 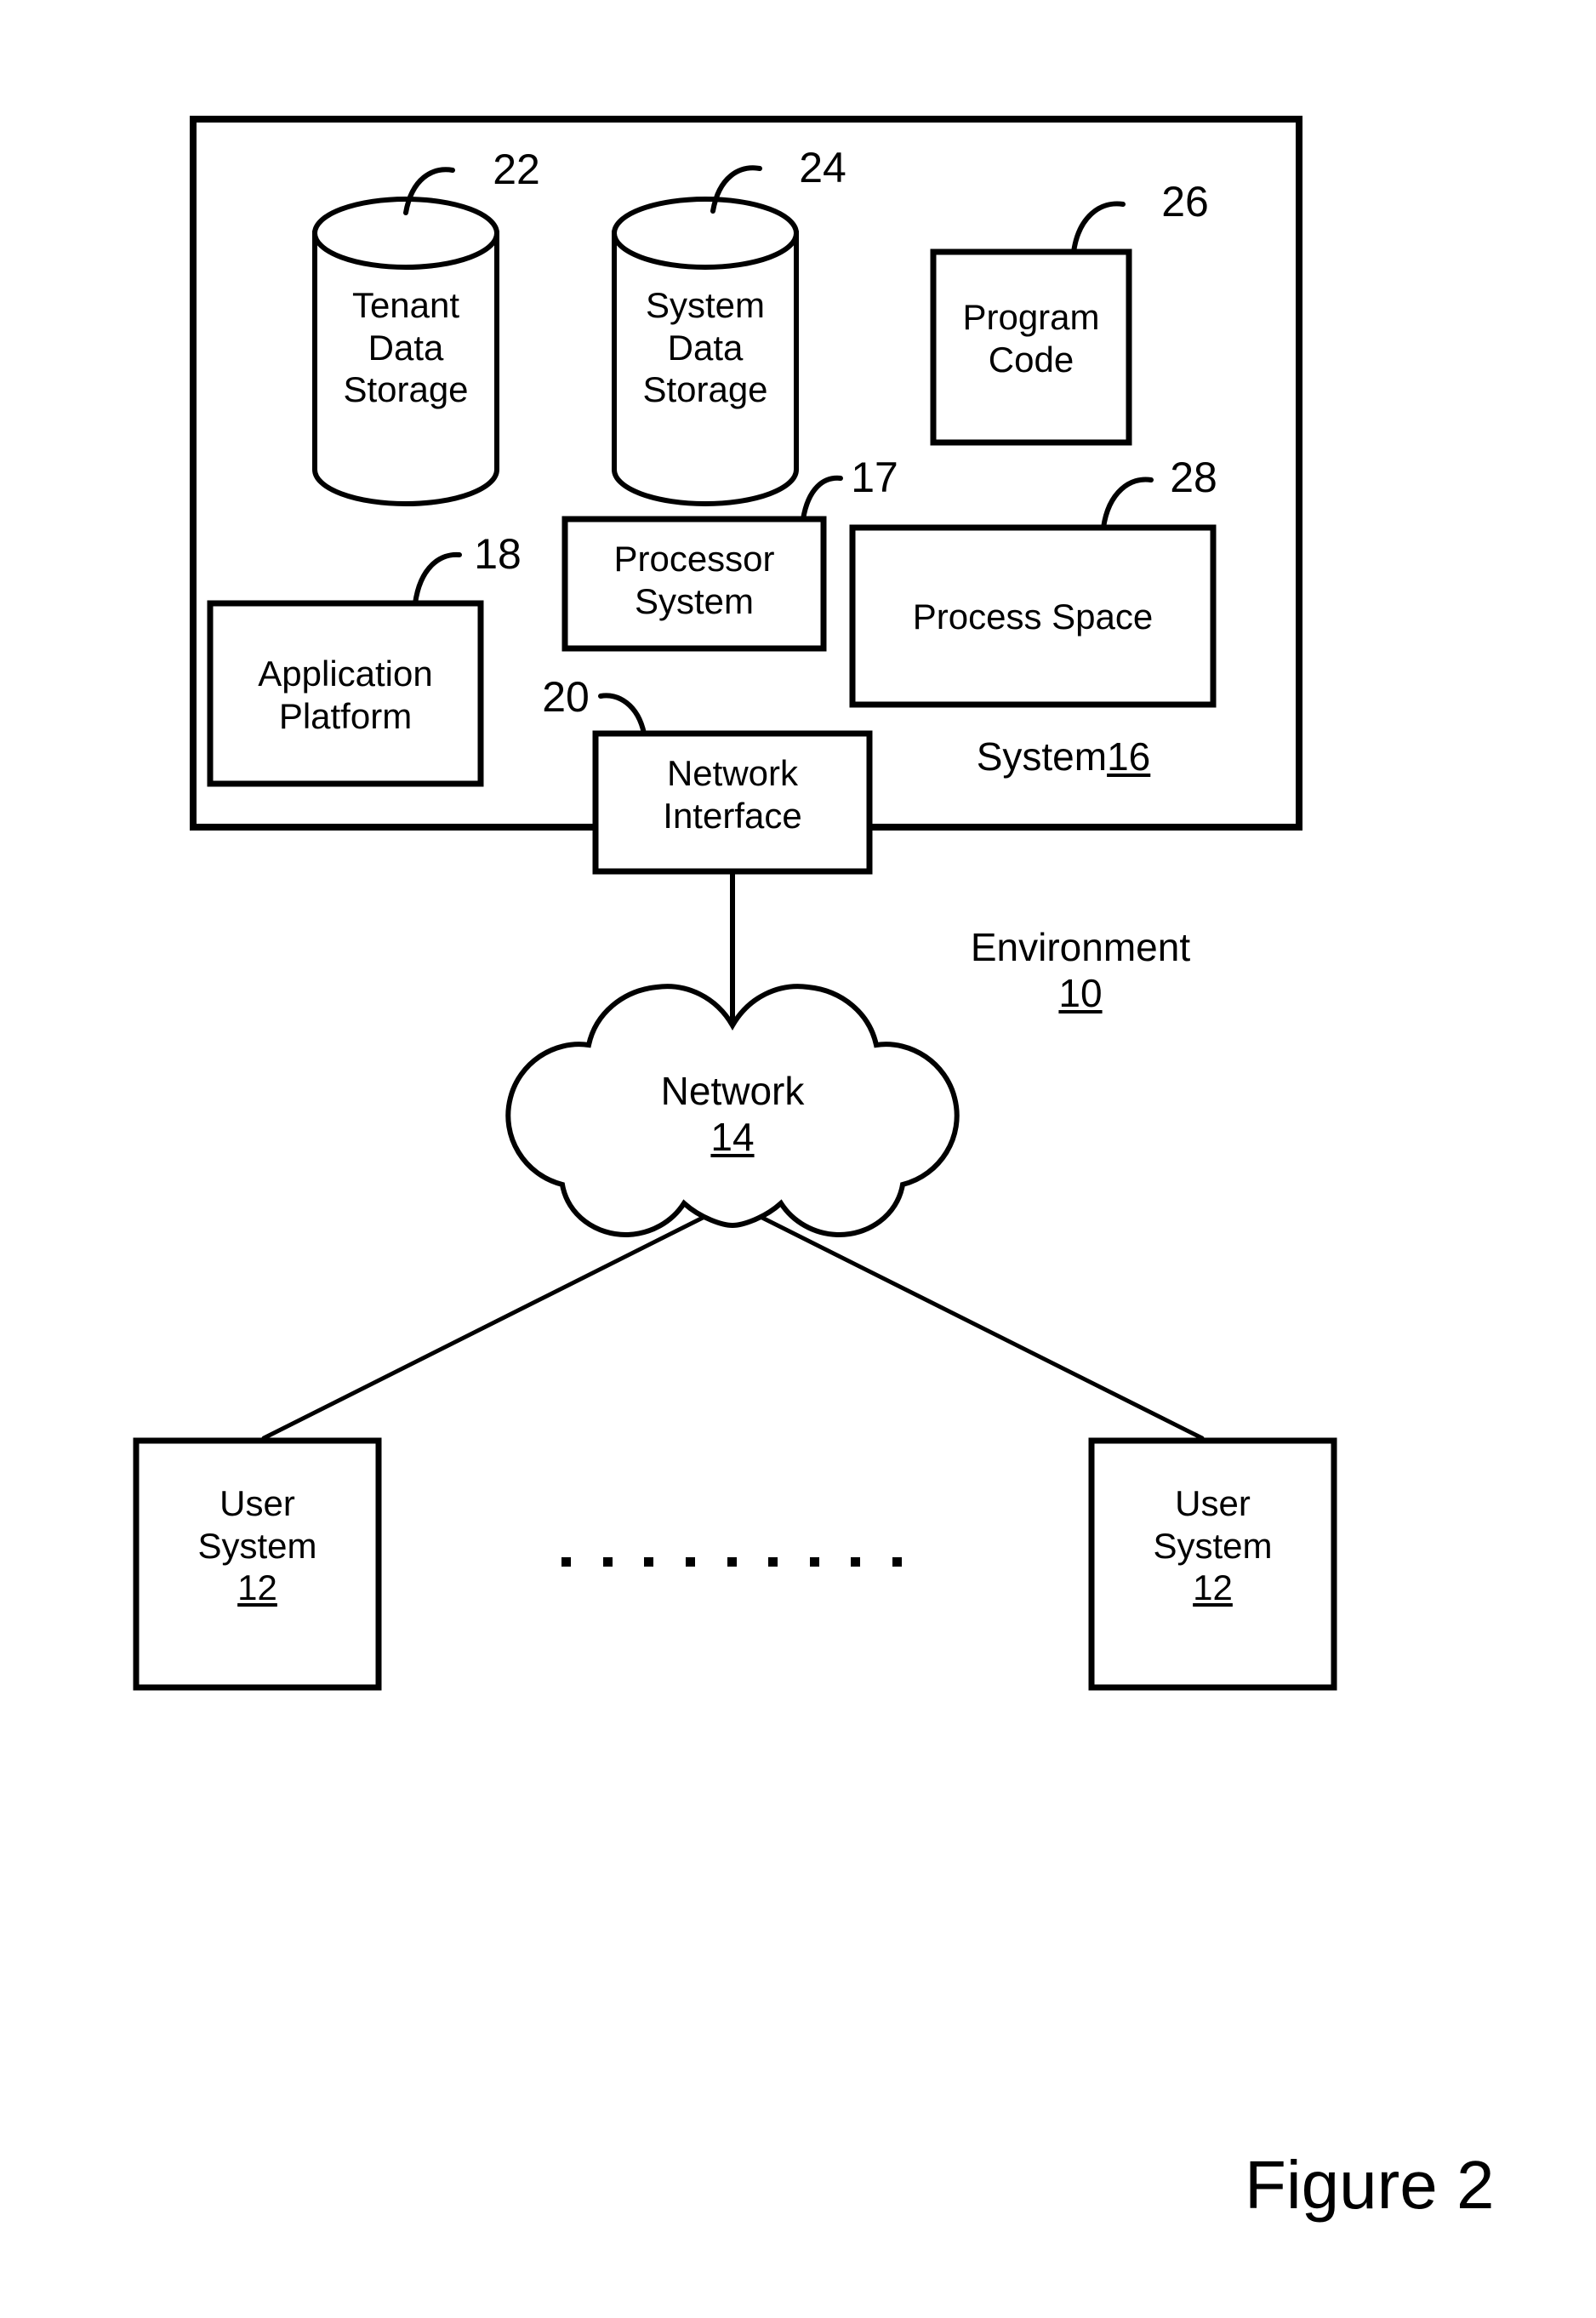 I want to click on network-cloud-label: Network 14, so click(x=733, y=1114).